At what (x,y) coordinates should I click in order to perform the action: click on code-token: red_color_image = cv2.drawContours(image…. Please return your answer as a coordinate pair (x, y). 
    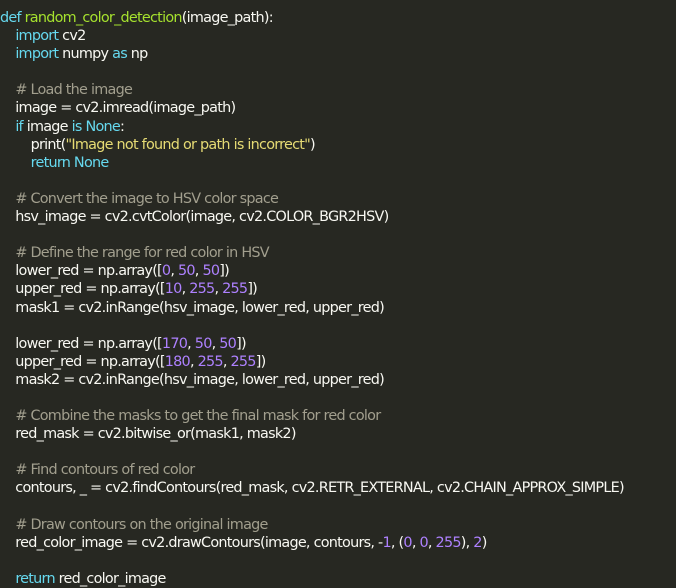
    Looking at the image, I should click on (191, 542).